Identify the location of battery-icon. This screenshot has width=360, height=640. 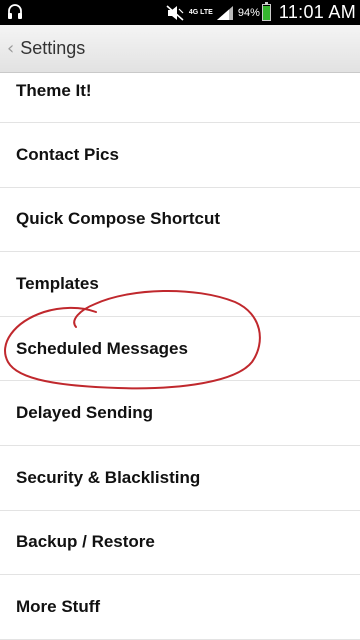
(266, 11).